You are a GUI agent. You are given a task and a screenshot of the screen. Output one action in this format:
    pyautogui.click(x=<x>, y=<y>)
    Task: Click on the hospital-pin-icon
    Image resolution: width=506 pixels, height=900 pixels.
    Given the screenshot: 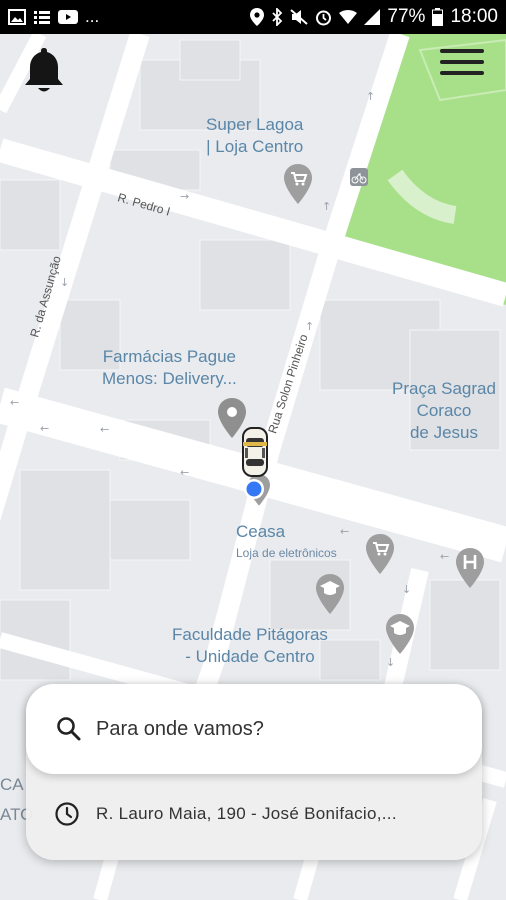 What is the action you would take?
    pyautogui.click(x=470, y=568)
    